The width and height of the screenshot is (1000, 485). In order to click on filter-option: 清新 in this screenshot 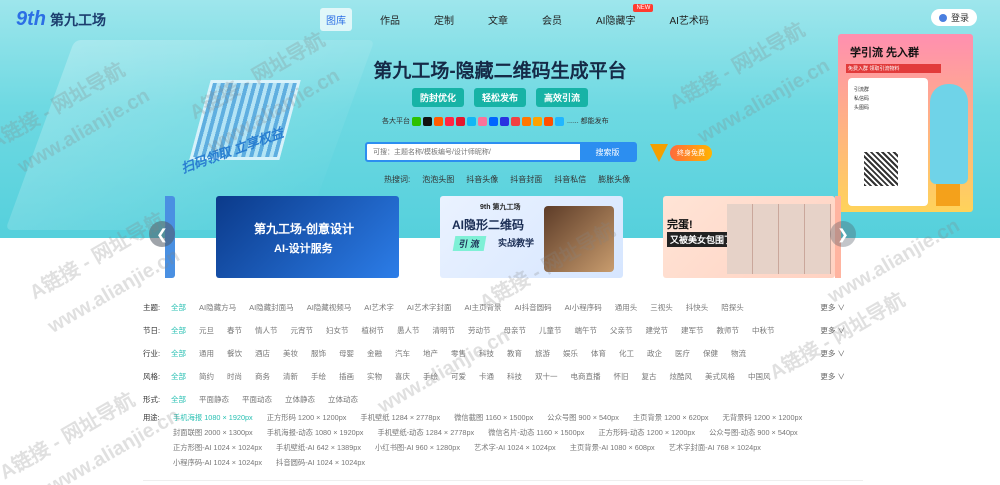, I will do `click(290, 375)`.